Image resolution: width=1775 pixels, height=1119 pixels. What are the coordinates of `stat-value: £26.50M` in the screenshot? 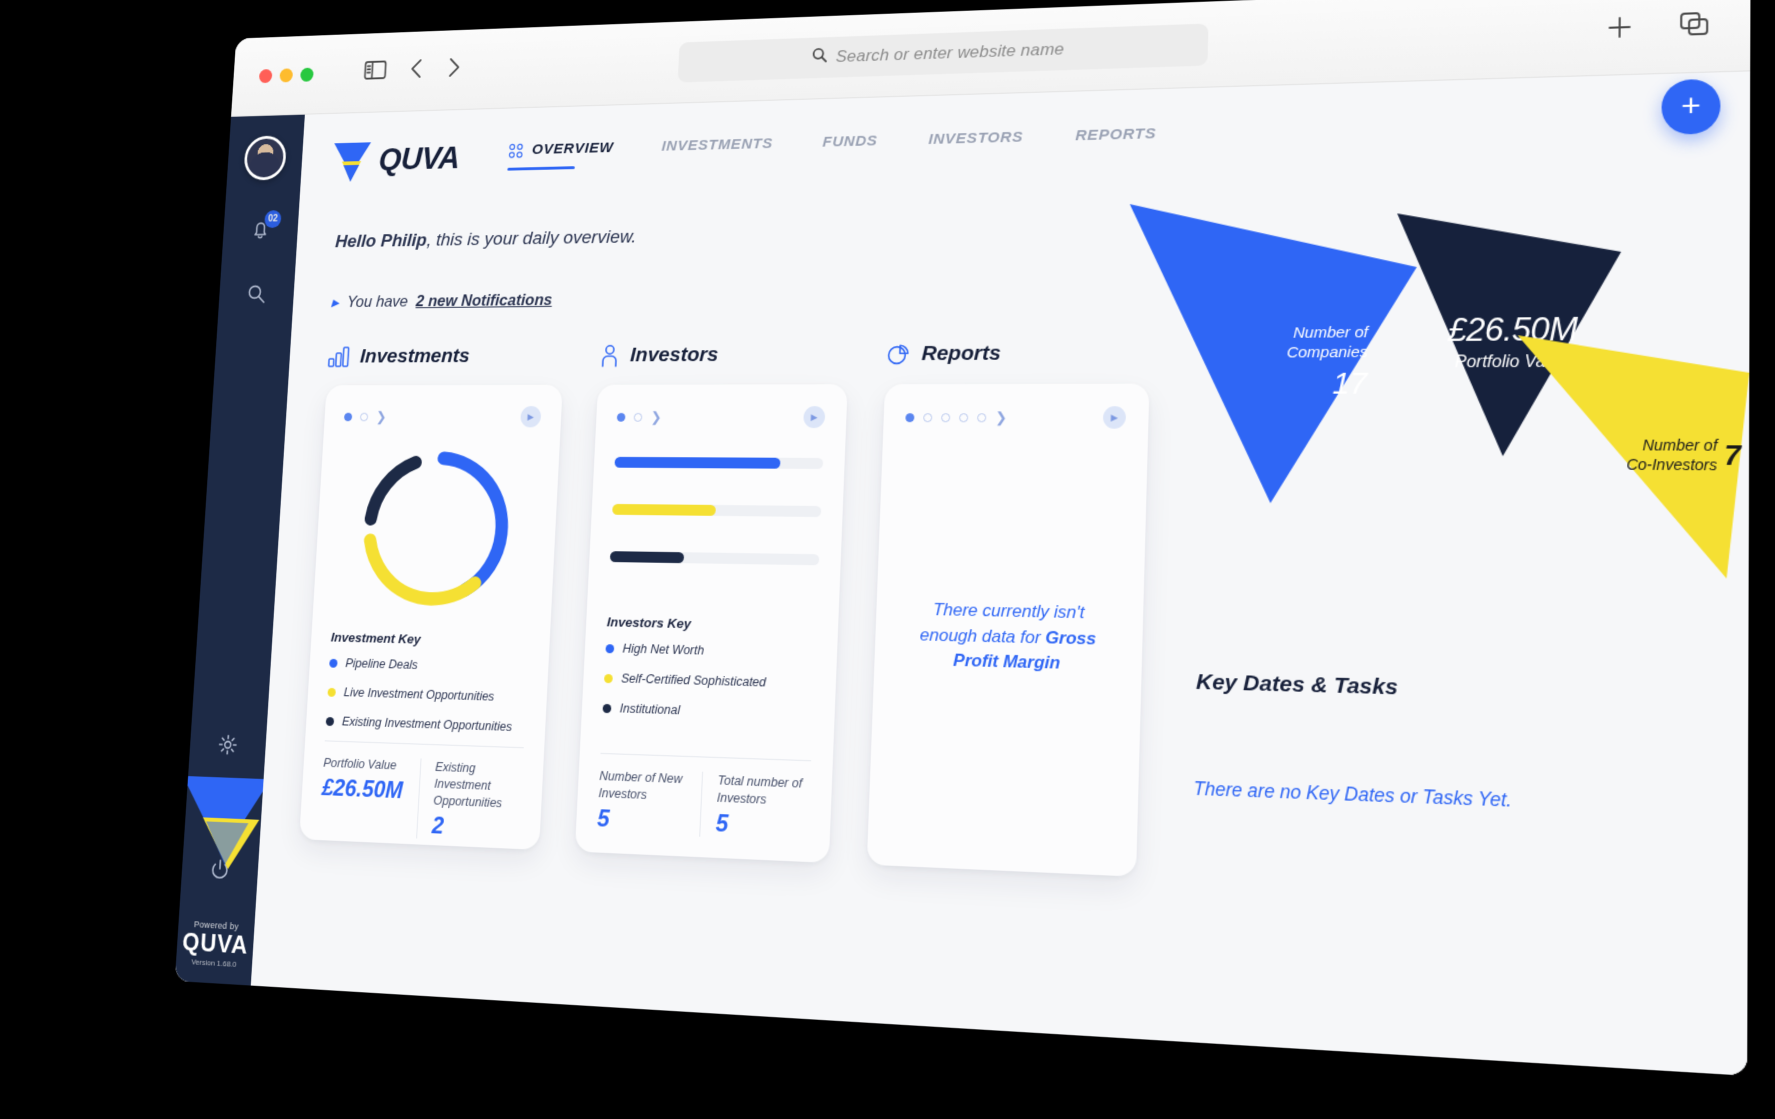 It's located at (362, 789).